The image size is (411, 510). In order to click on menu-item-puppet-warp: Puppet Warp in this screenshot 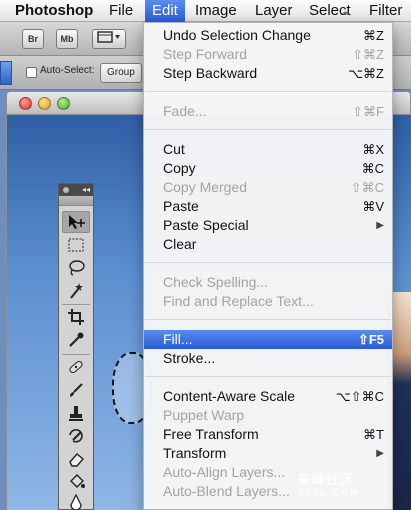, I will do `click(268, 415)`.